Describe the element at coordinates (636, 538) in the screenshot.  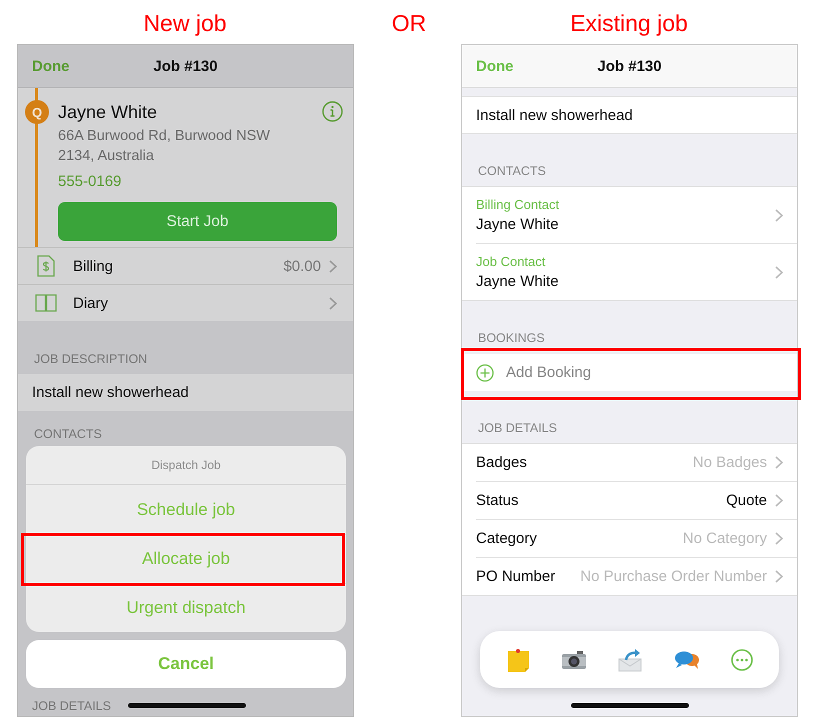
I see `detail-row: Category No Category` at that location.